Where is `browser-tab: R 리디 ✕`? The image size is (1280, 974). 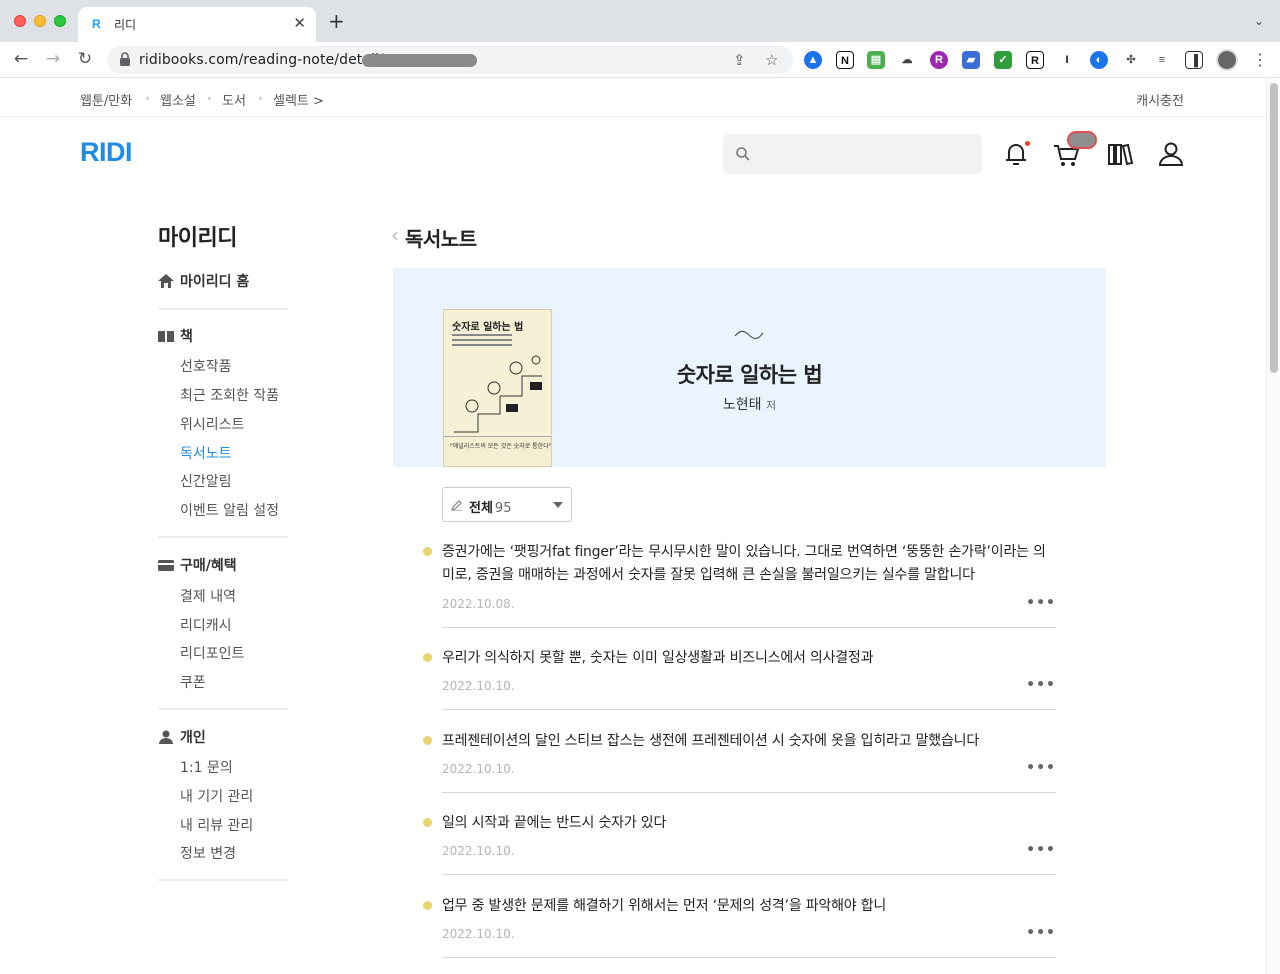 browser-tab: R 리디 ✕ is located at coordinates (197, 24).